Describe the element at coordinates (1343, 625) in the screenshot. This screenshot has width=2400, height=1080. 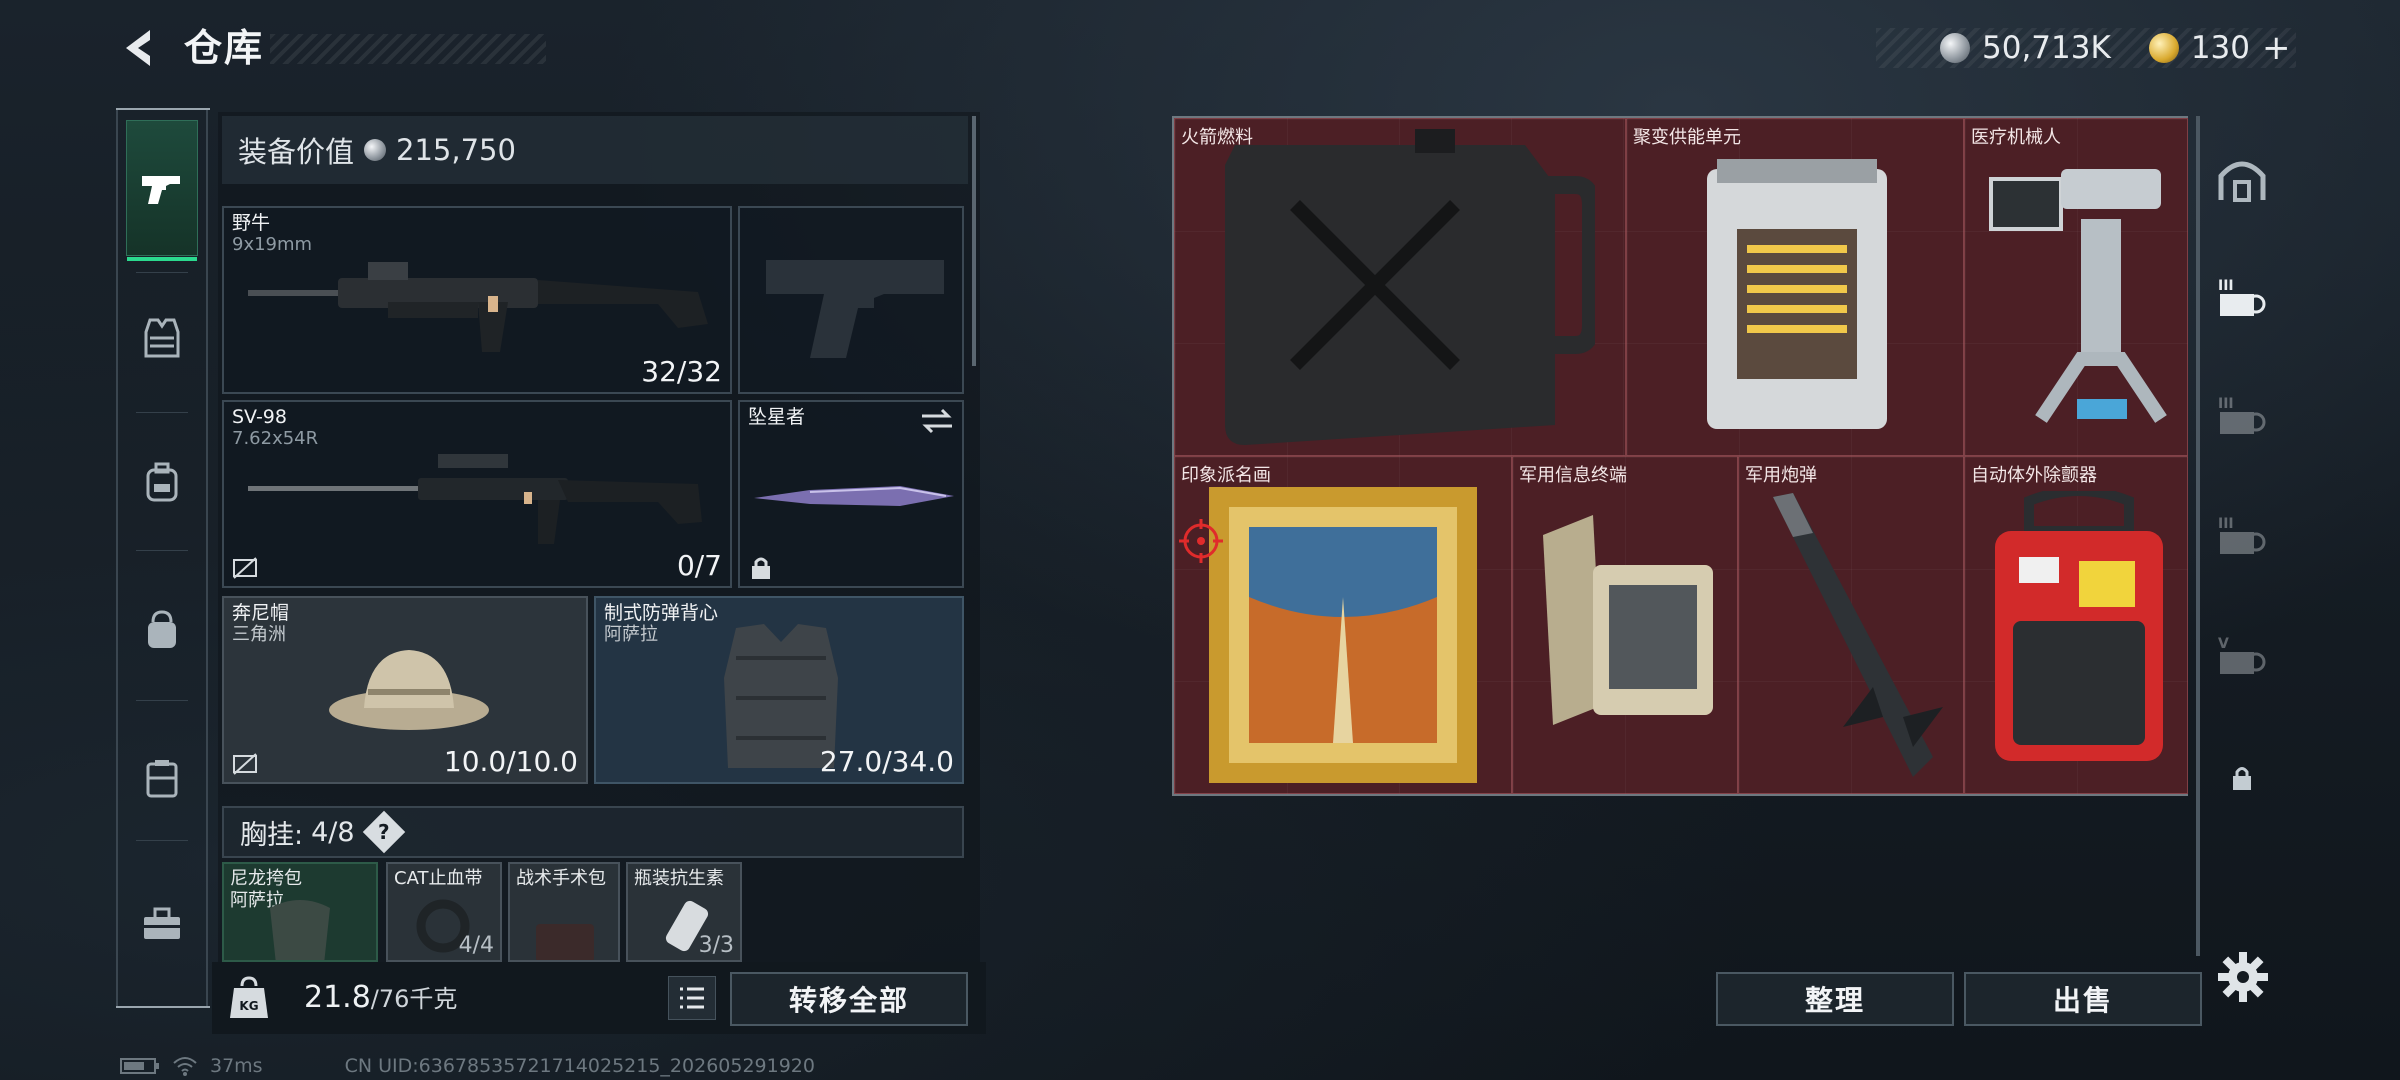
I see `stash-item-impressionist-painting: 印象派名画` at that location.